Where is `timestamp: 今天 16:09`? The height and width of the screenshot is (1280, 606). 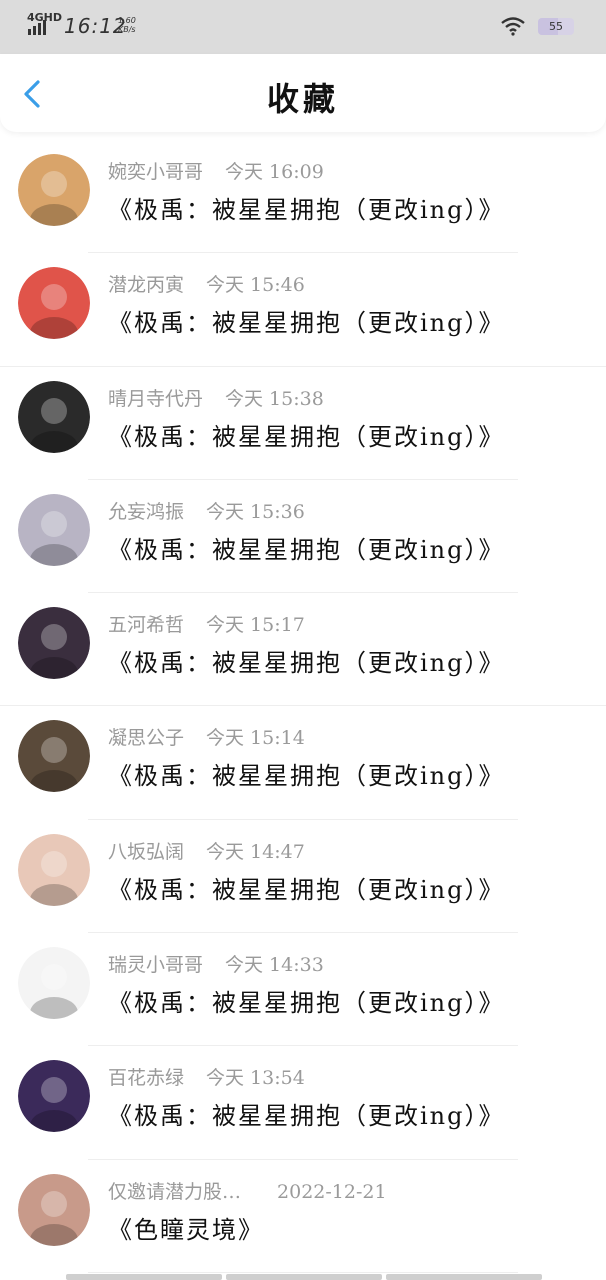 timestamp: 今天 16:09 is located at coordinates (274, 172).